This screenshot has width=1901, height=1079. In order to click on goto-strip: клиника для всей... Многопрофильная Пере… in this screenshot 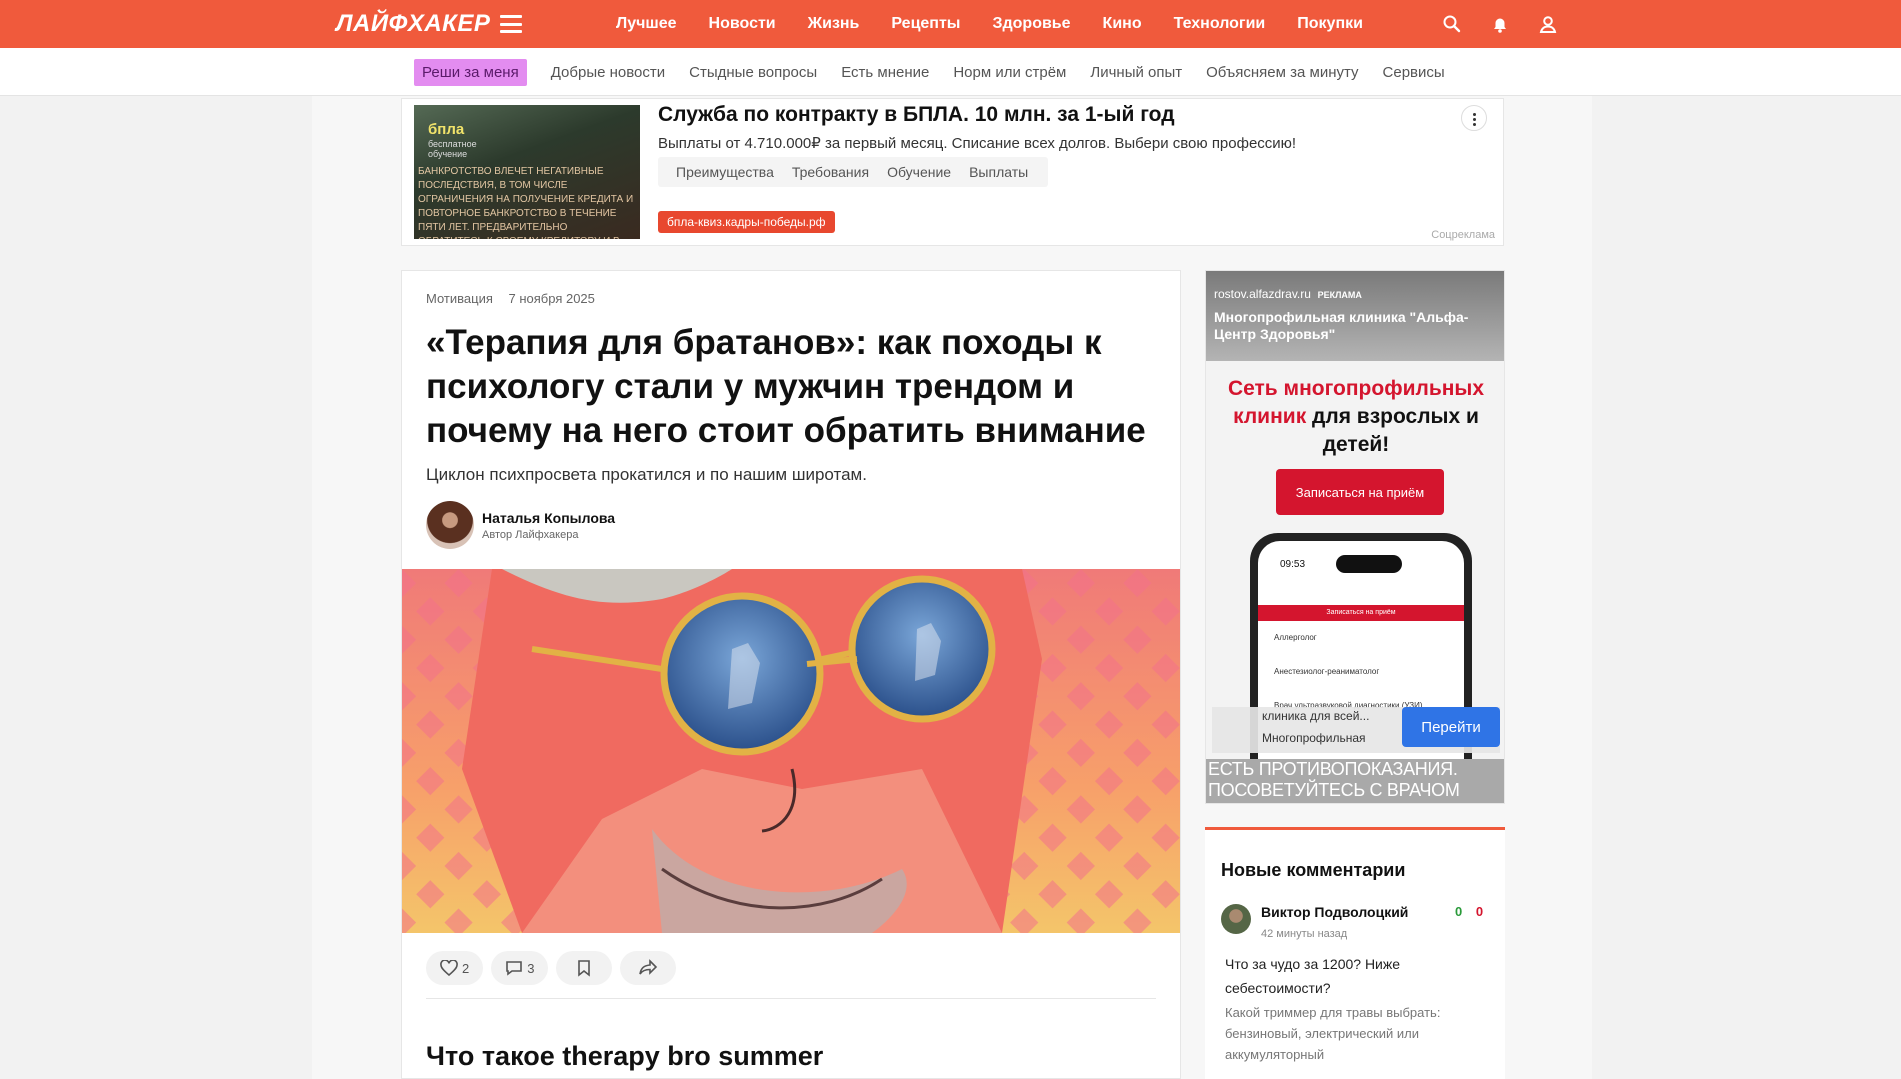, I will do `click(1356, 730)`.